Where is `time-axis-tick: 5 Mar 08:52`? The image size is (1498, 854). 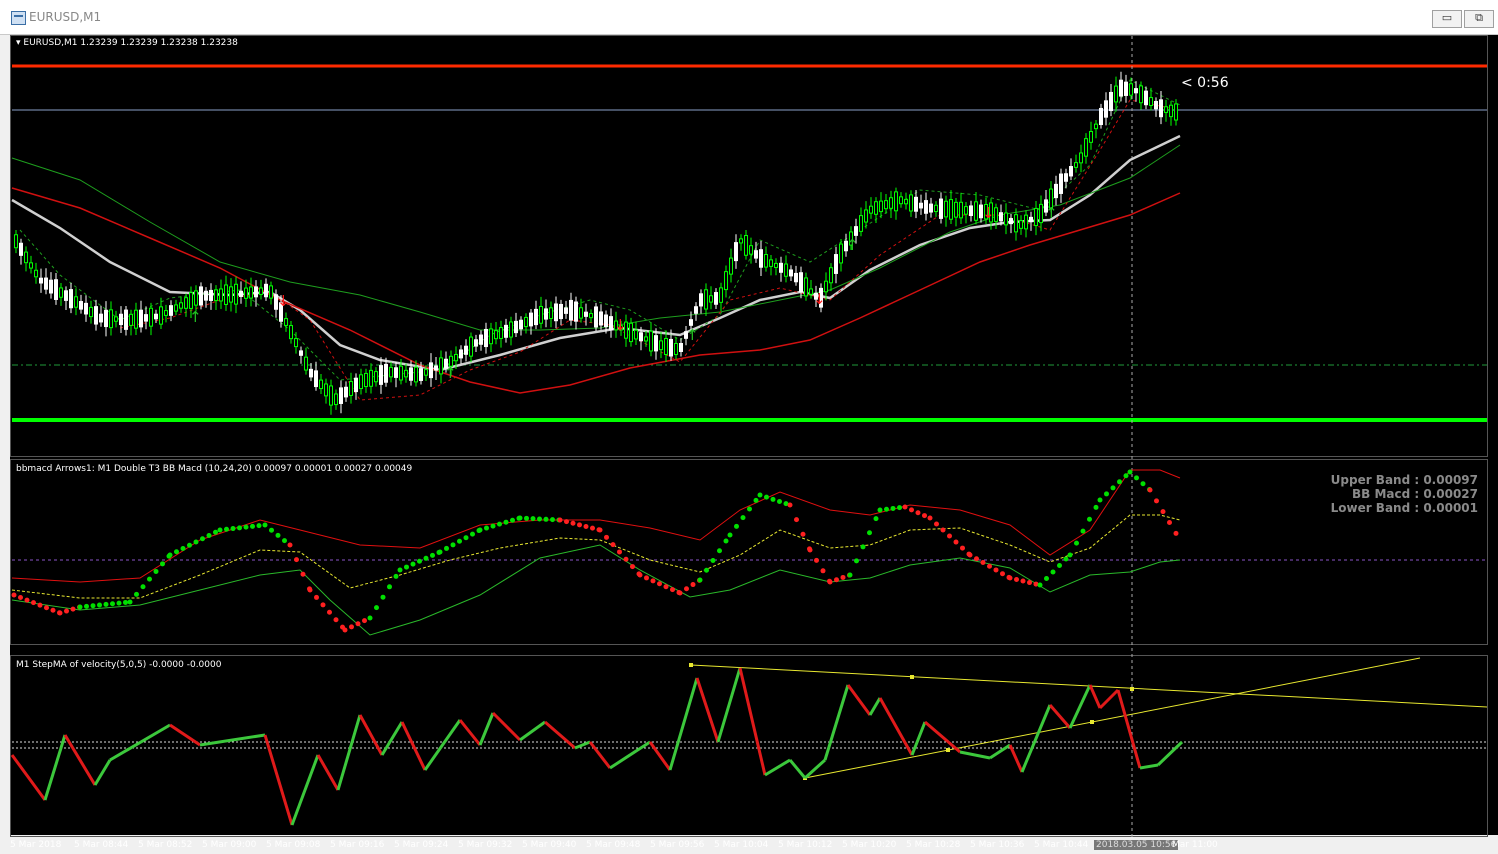
time-axis-tick: 5 Mar 08:52 is located at coordinates (165, 845).